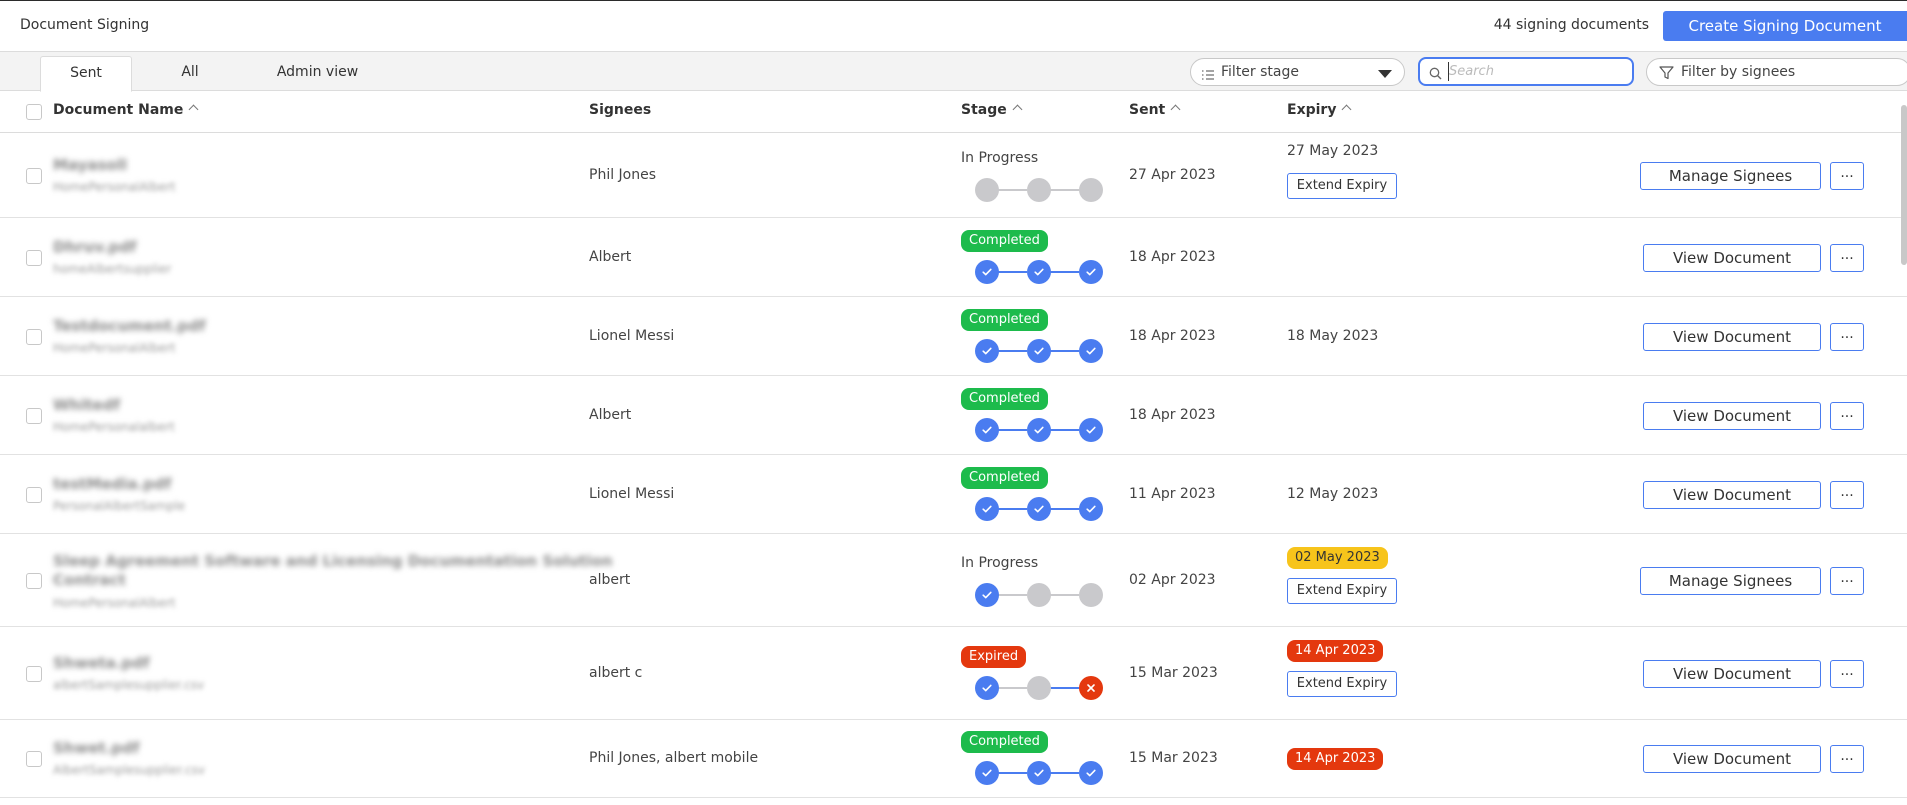  What do you see at coordinates (1312, 110) in the screenshot?
I see `column-expiry-label: Expiry` at bounding box center [1312, 110].